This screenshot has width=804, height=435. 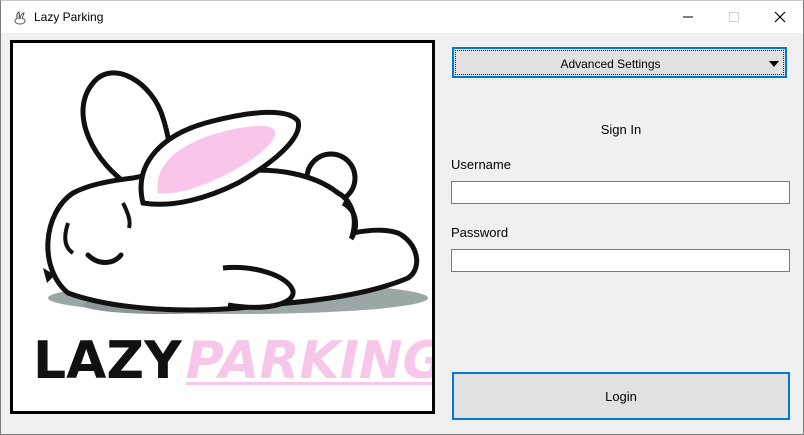 I want to click on close-icon, so click(x=780, y=17).